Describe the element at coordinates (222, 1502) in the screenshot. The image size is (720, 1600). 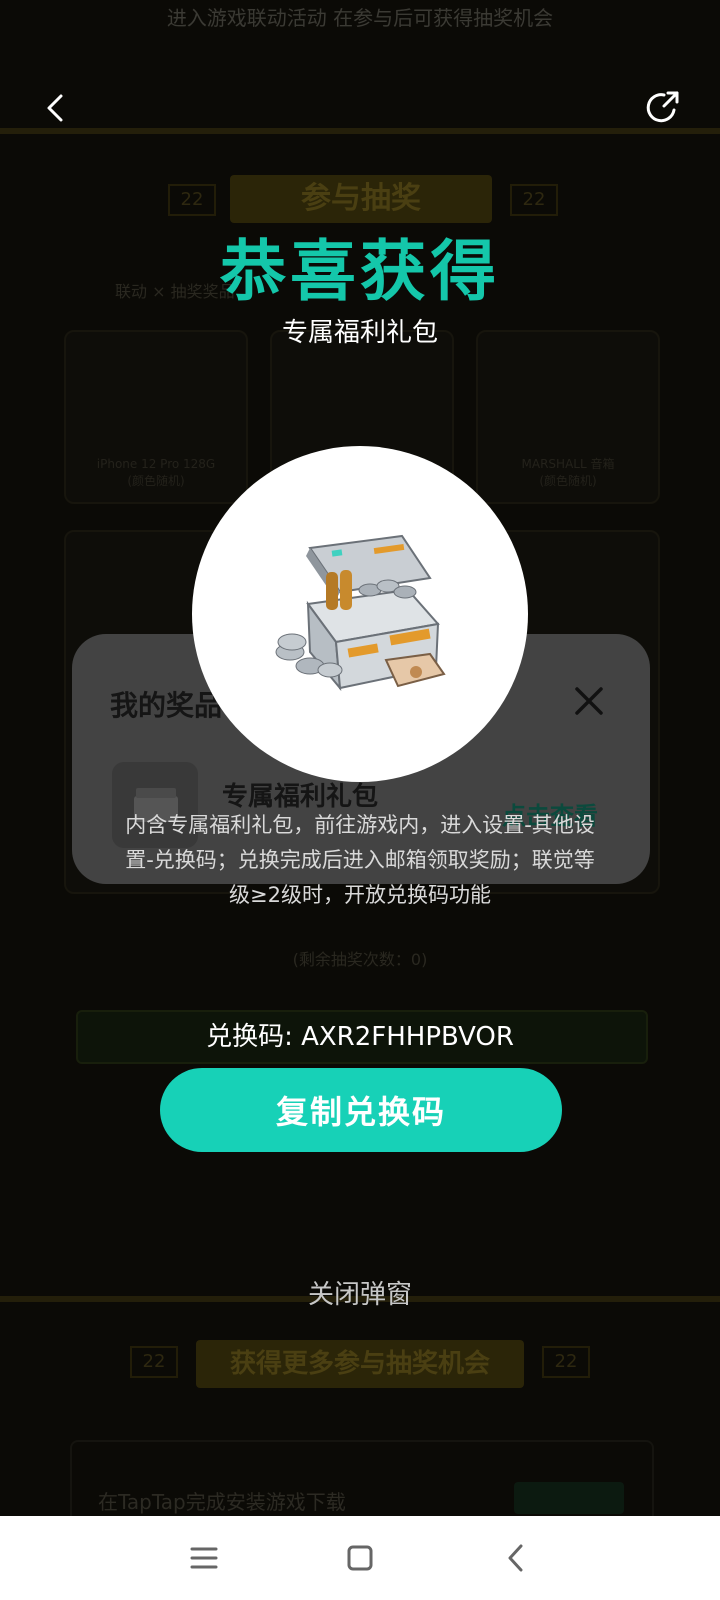
I see `bg-task-text: 在TapTap完成安装游戏下载` at that location.